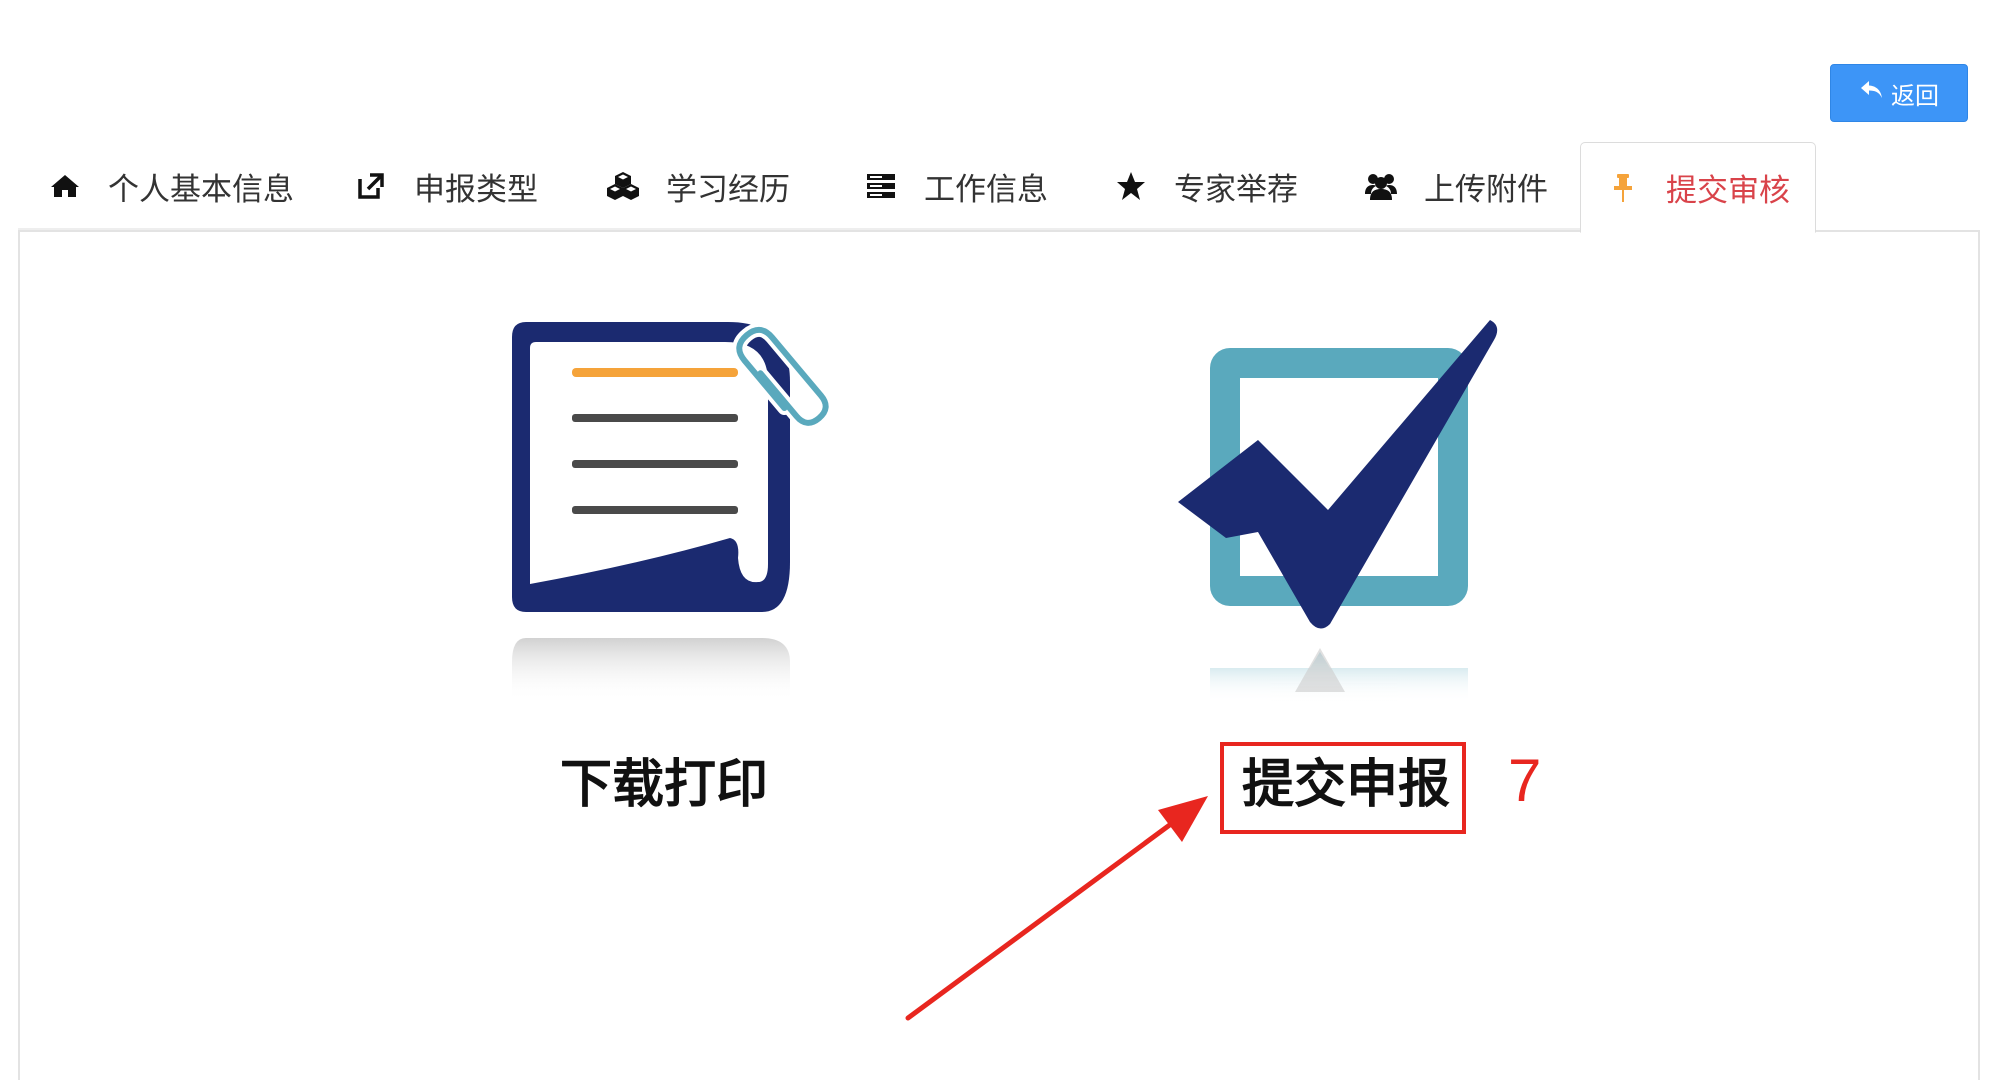  I want to click on tab-personal-info: 个人基本信息, so click(171, 186).